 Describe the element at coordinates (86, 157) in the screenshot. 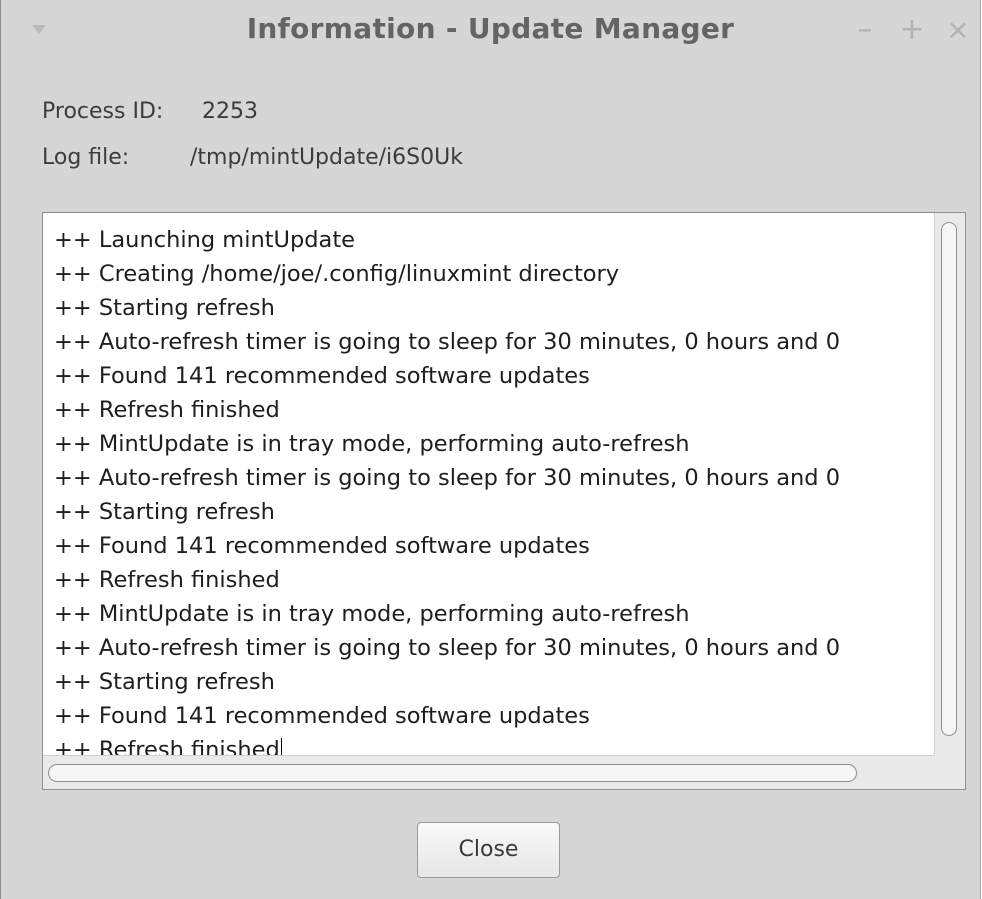

I see `log-file-label: Log file:` at that location.